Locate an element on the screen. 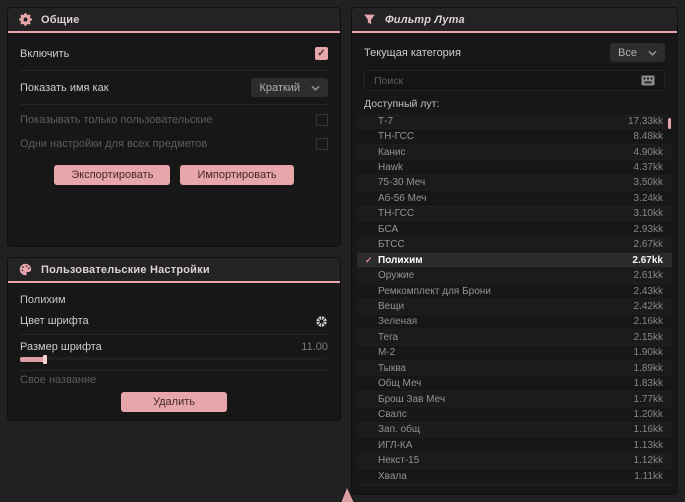 Image resolution: width=685 pixels, height=502 pixels. gear-icon is located at coordinates (25, 19).